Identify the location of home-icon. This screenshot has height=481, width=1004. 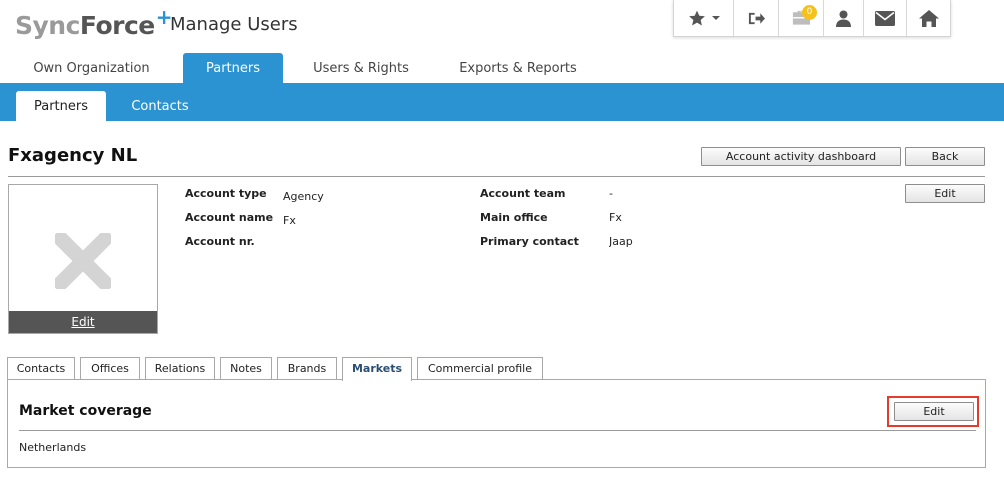
(928, 18).